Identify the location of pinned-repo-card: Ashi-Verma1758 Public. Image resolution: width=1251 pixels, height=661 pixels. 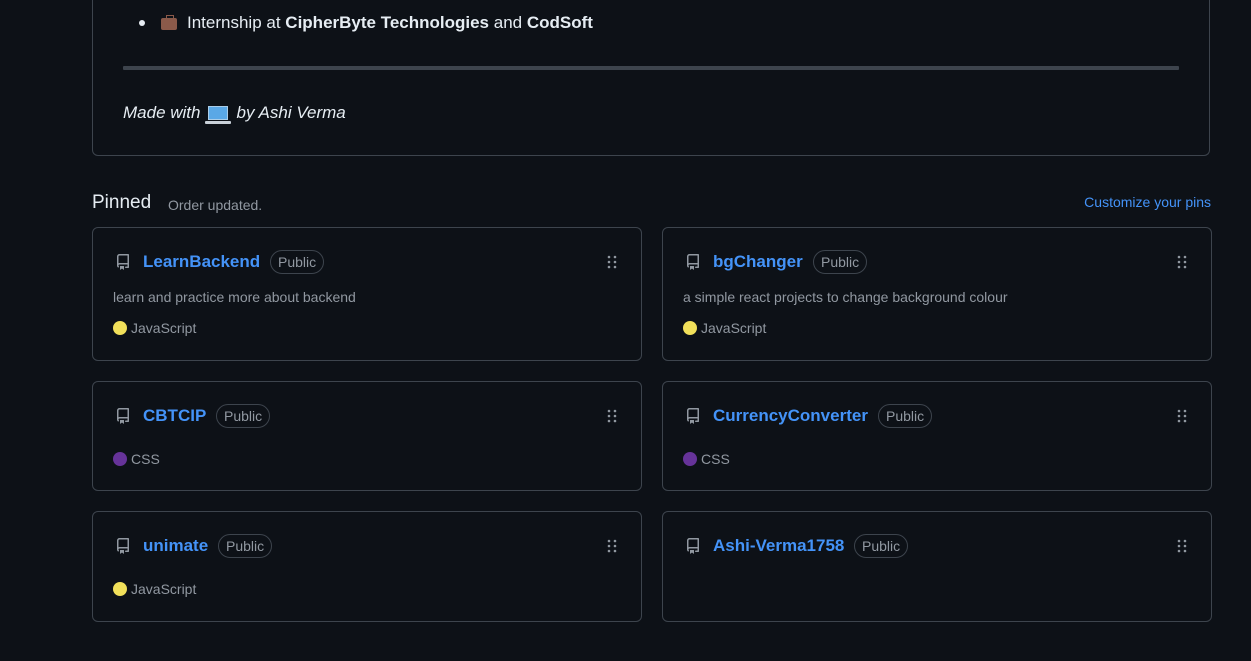
(937, 566).